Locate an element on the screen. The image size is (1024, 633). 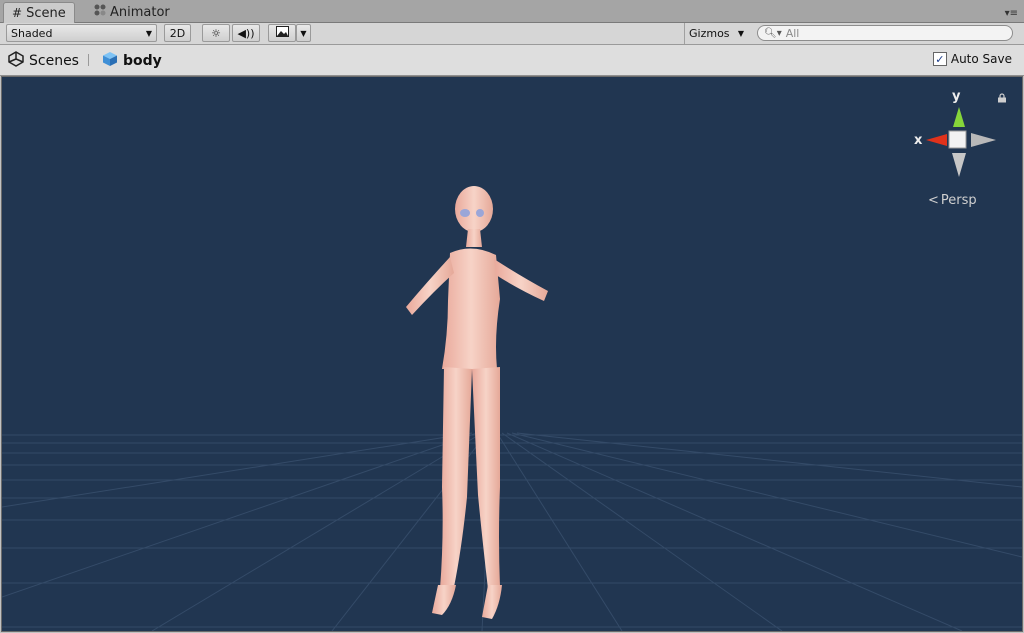
auto-save-toggle: ✓ Auto Save is located at coordinates (972, 59).